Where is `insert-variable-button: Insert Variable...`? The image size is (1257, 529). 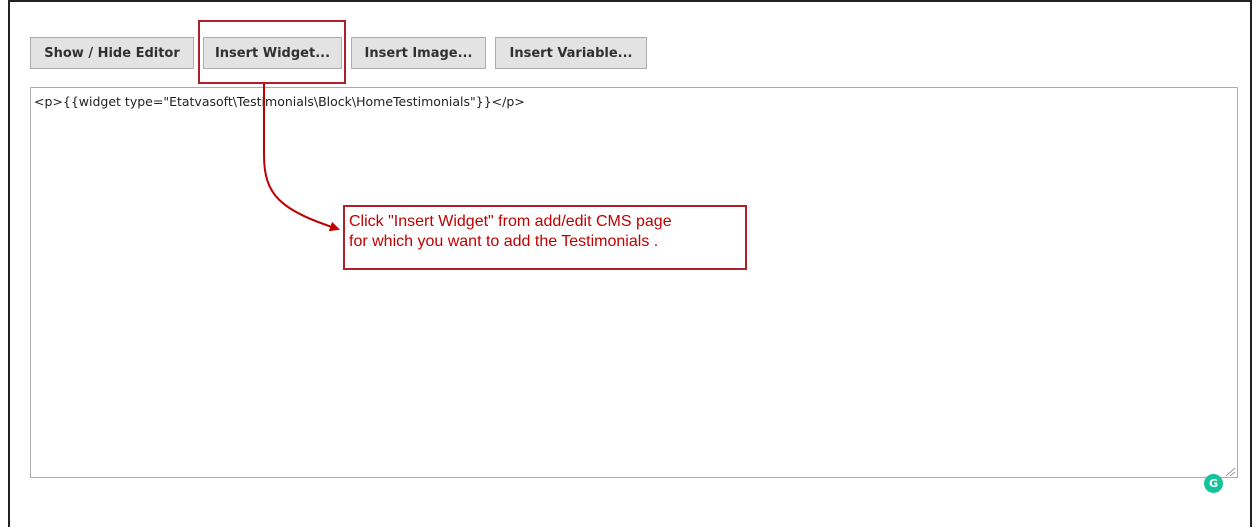
insert-variable-button: Insert Variable... is located at coordinates (571, 53).